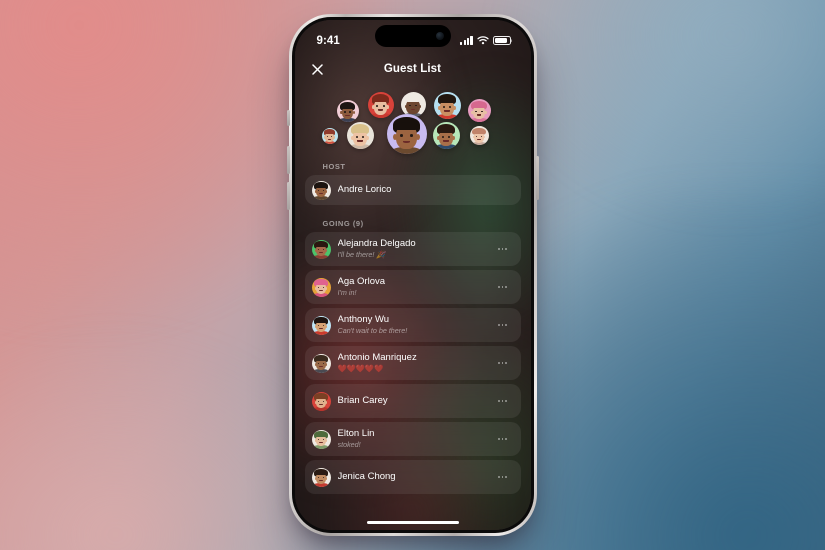 The width and height of the screenshot is (825, 550). What do you see at coordinates (412, 325) in the screenshot?
I see `guest-row: Anthony Wu Can't wait to be there!` at bounding box center [412, 325].